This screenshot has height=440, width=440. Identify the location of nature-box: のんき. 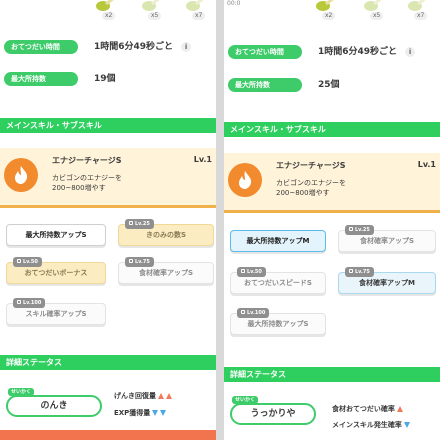
(54, 406).